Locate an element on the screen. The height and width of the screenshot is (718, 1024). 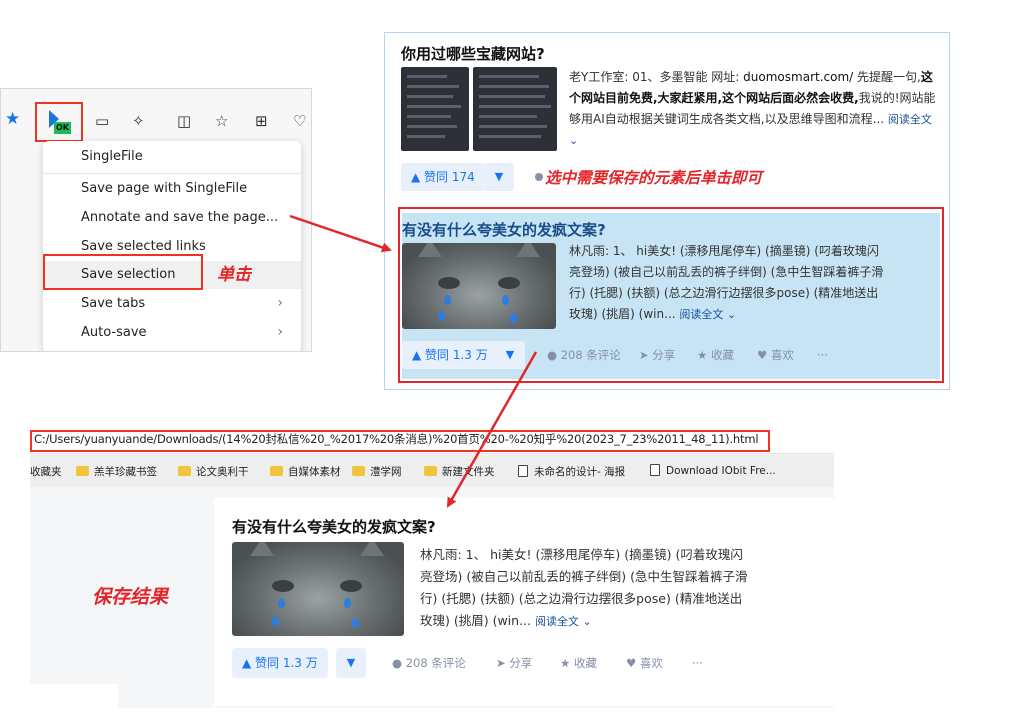
bookmark-folder: 新建文件夹 is located at coordinates (459, 471).